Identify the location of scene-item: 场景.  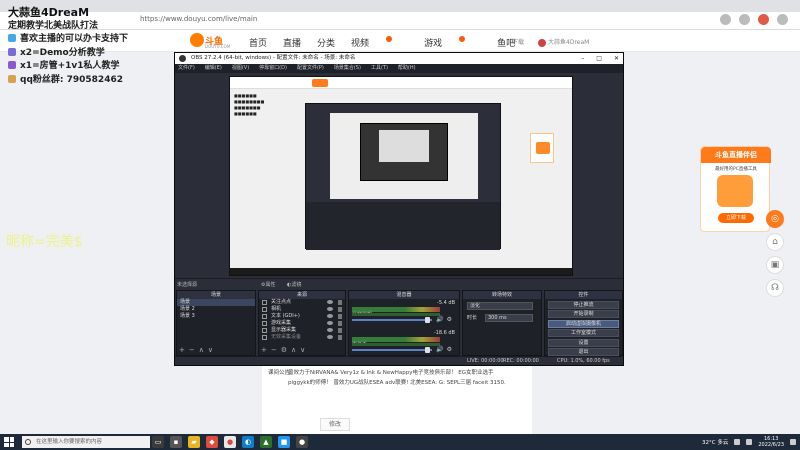
(216, 302).